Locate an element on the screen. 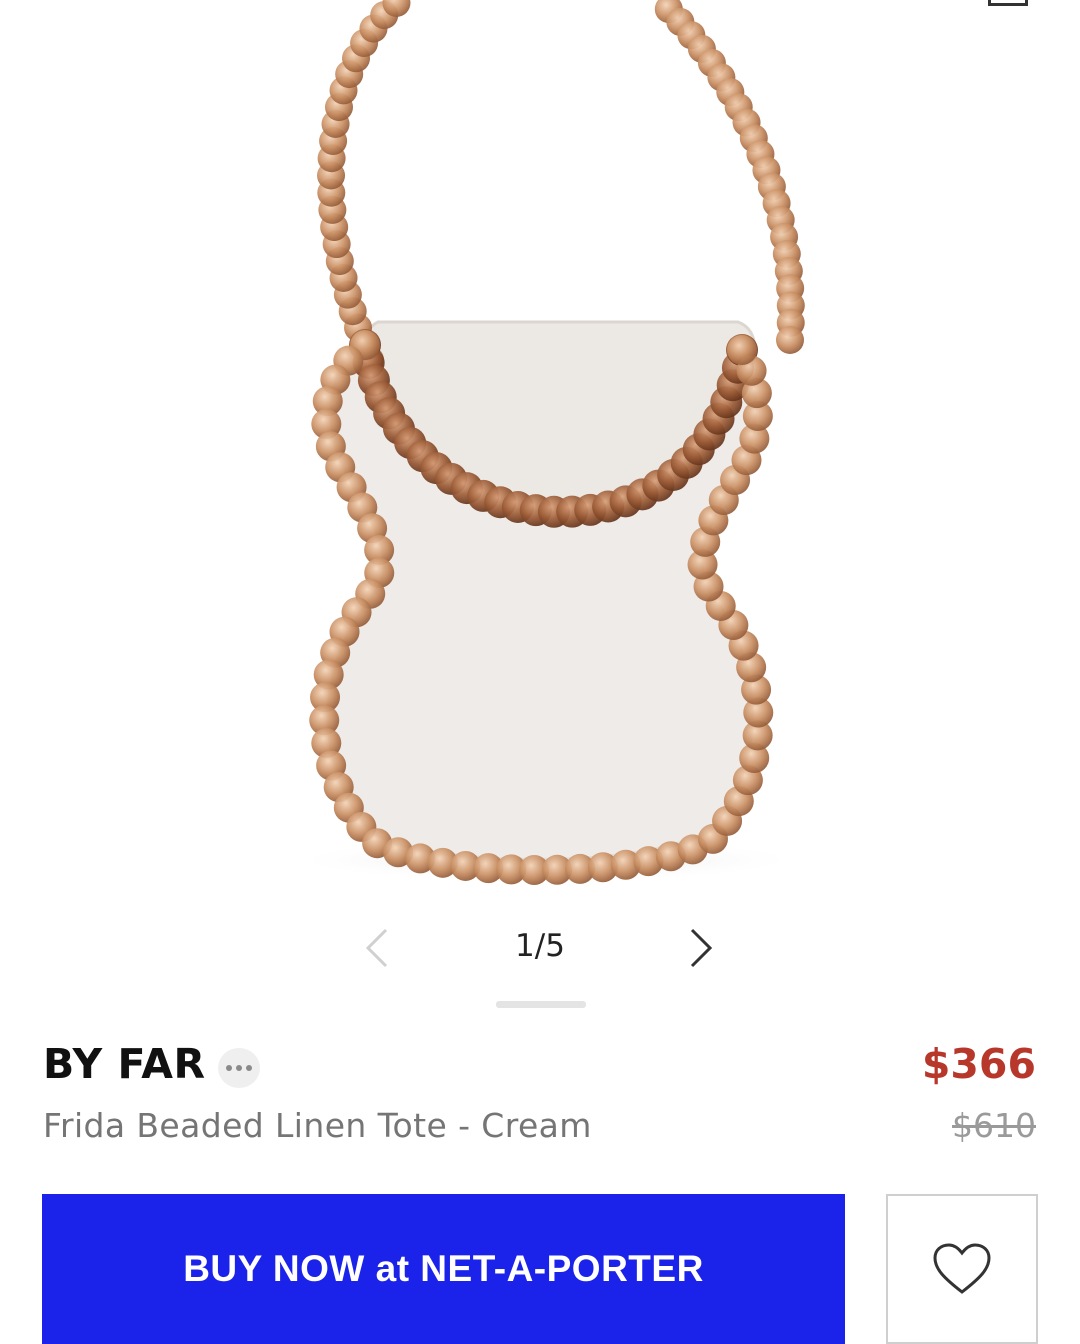 The width and height of the screenshot is (1080, 1344). more-icon is located at coordinates (239, 1068).